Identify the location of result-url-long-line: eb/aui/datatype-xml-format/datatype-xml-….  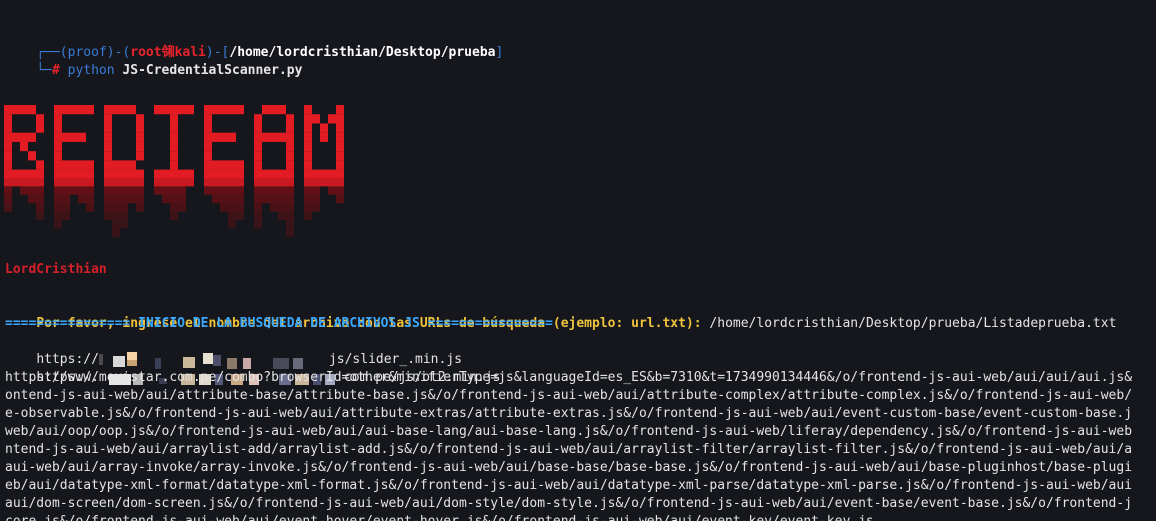
(569, 485).